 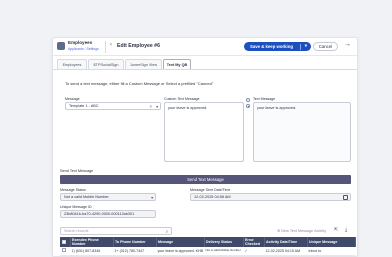 What do you see at coordinates (143, 64) in the screenshot?
I see `tab-juneesign-view: JuneeSign View` at bounding box center [143, 64].